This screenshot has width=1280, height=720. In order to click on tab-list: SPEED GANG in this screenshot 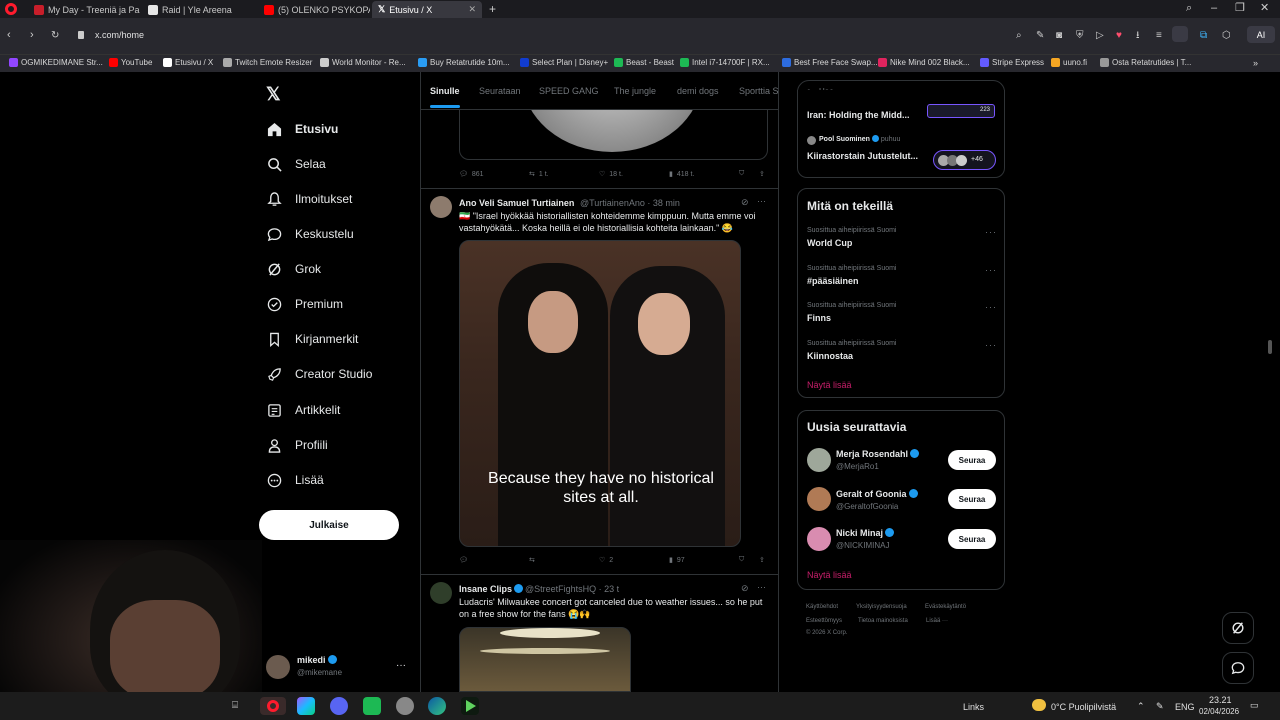, I will do `click(569, 91)`.